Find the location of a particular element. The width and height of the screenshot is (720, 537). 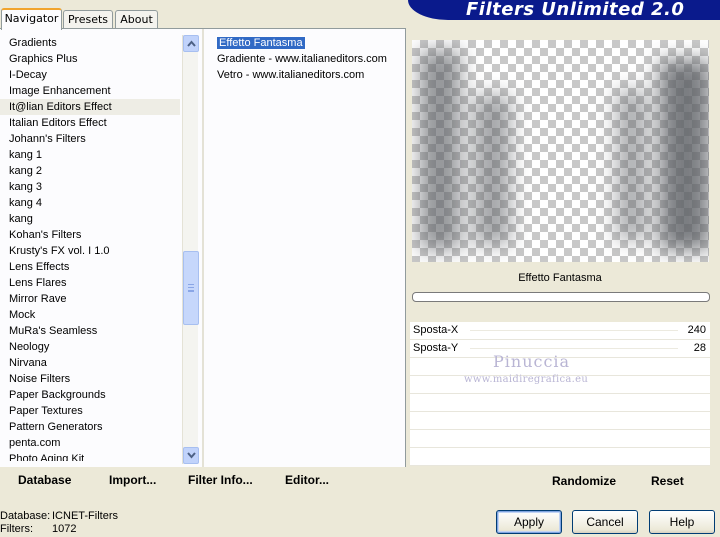

preview-ghost-right-a is located at coordinates (632, 165).